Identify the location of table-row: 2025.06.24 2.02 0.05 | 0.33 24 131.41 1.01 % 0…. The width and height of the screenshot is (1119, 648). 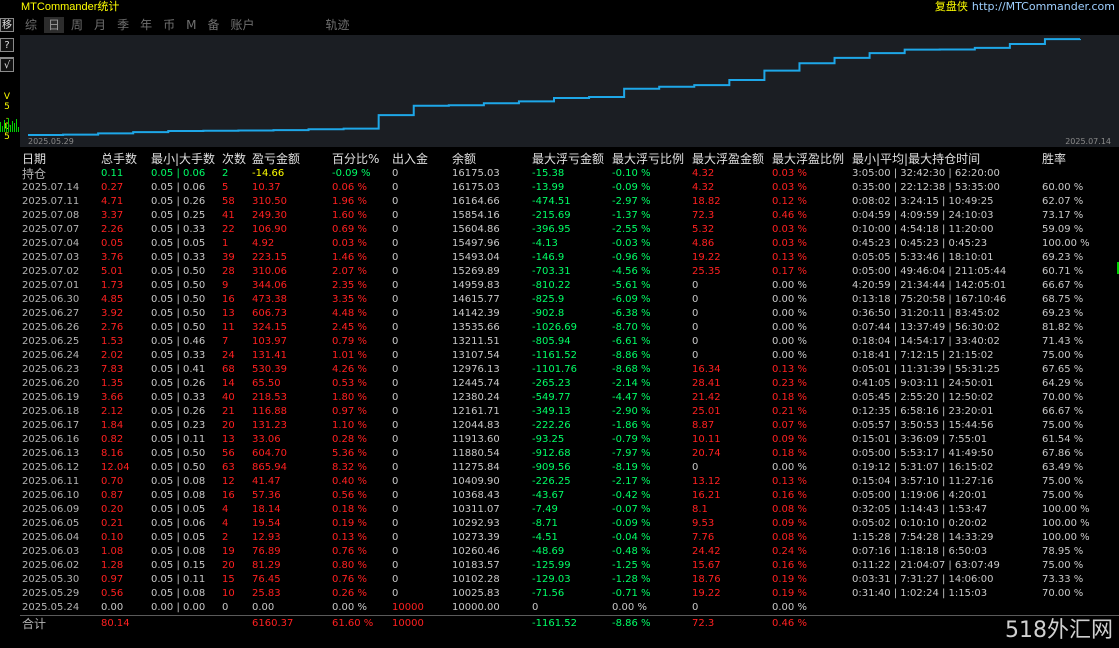
(569, 356).